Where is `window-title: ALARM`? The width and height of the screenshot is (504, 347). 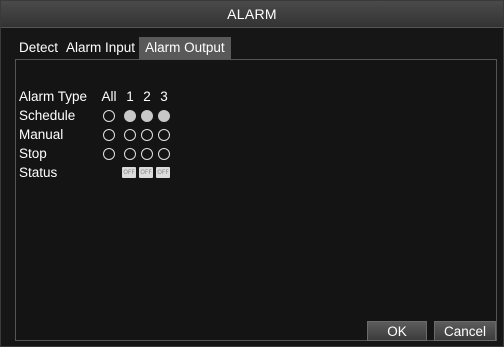 window-title: ALARM is located at coordinates (252, 14).